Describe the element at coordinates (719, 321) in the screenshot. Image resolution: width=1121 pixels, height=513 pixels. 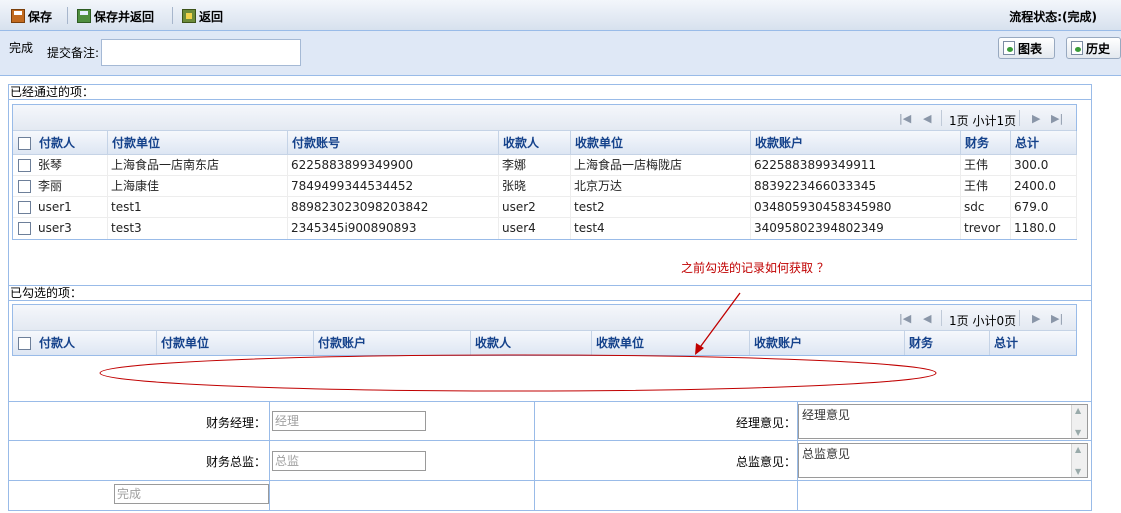
I see `annotation-arrow-line` at that location.